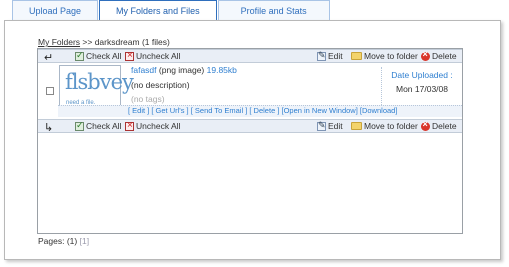 The height and width of the screenshot is (267, 509). What do you see at coordinates (384, 126) in the screenshot?
I see `move-to-folder-button-bottom: Move to folder` at bounding box center [384, 126].